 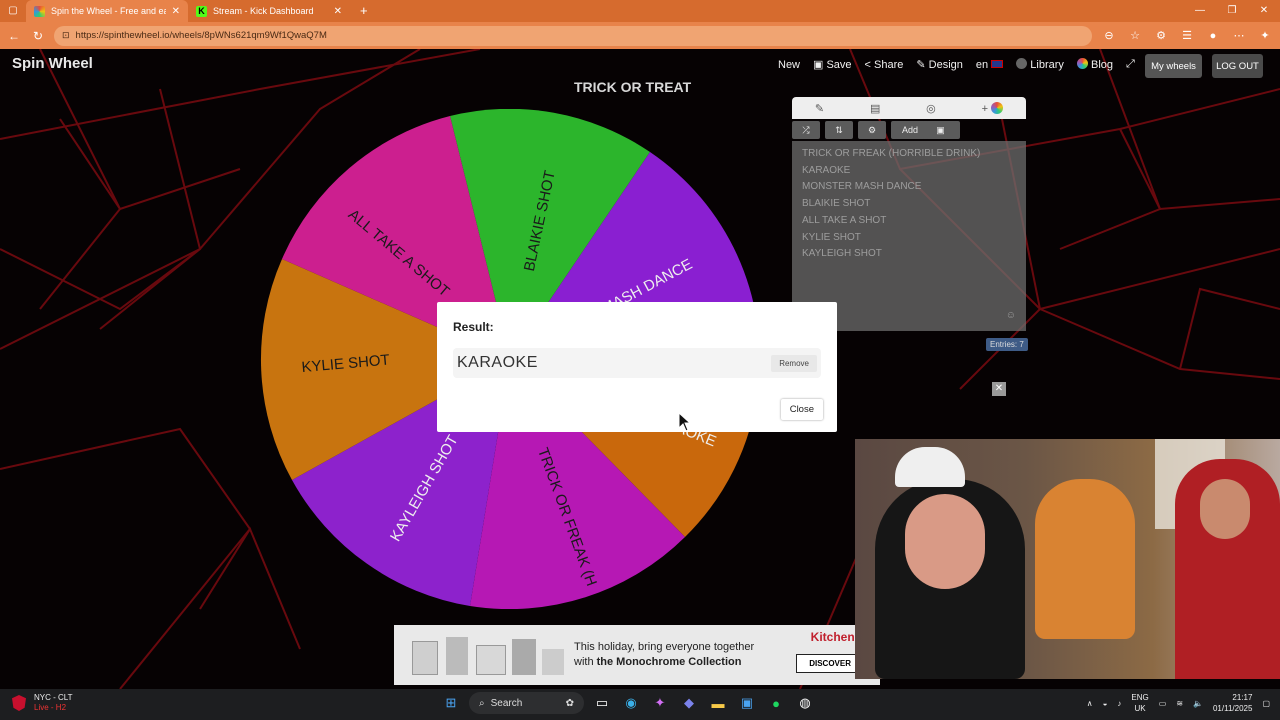 I want to click on logout-button: LOG OUT, so click(x=1237, y=66).